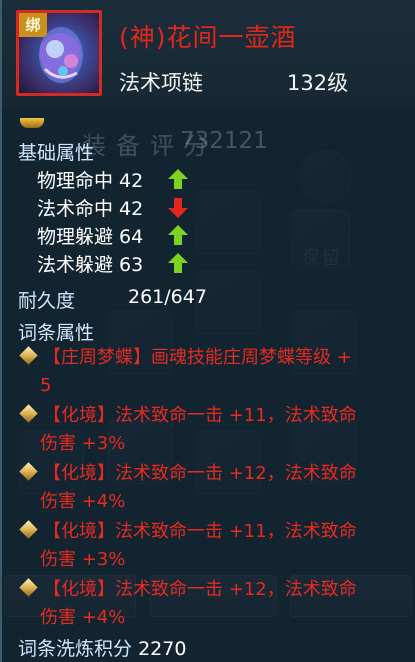  I want to click on durability-label: 耐久度, so click(47, 301).